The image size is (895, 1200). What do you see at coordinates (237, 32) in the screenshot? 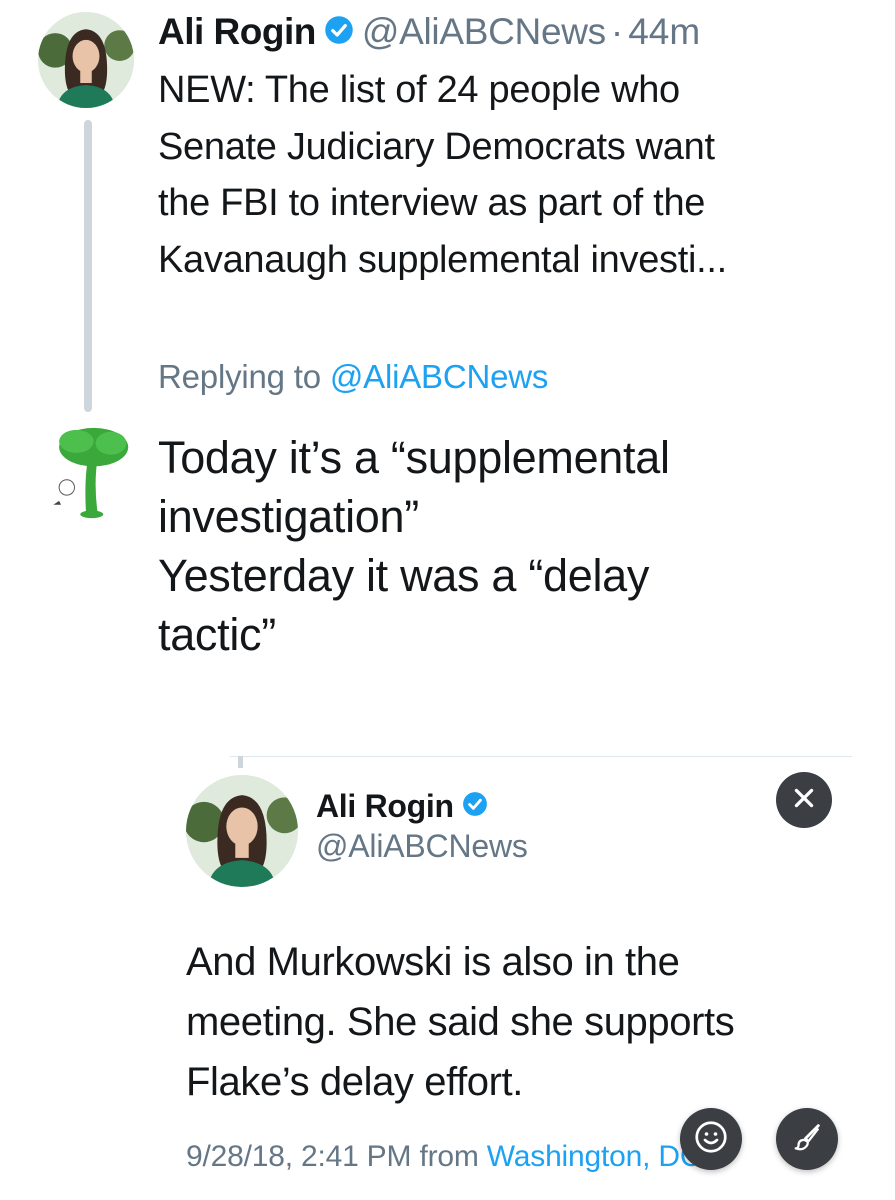
I see `author-name: Ali Rogin` at bounding box center [237, 32].